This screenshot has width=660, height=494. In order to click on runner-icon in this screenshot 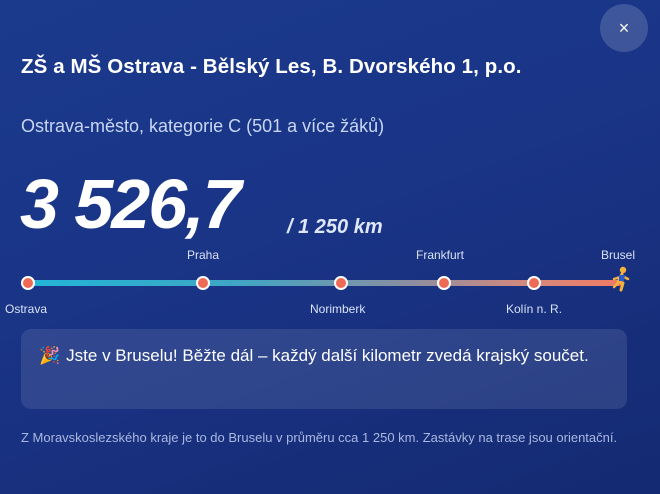, I will do `click(621, 279)`.